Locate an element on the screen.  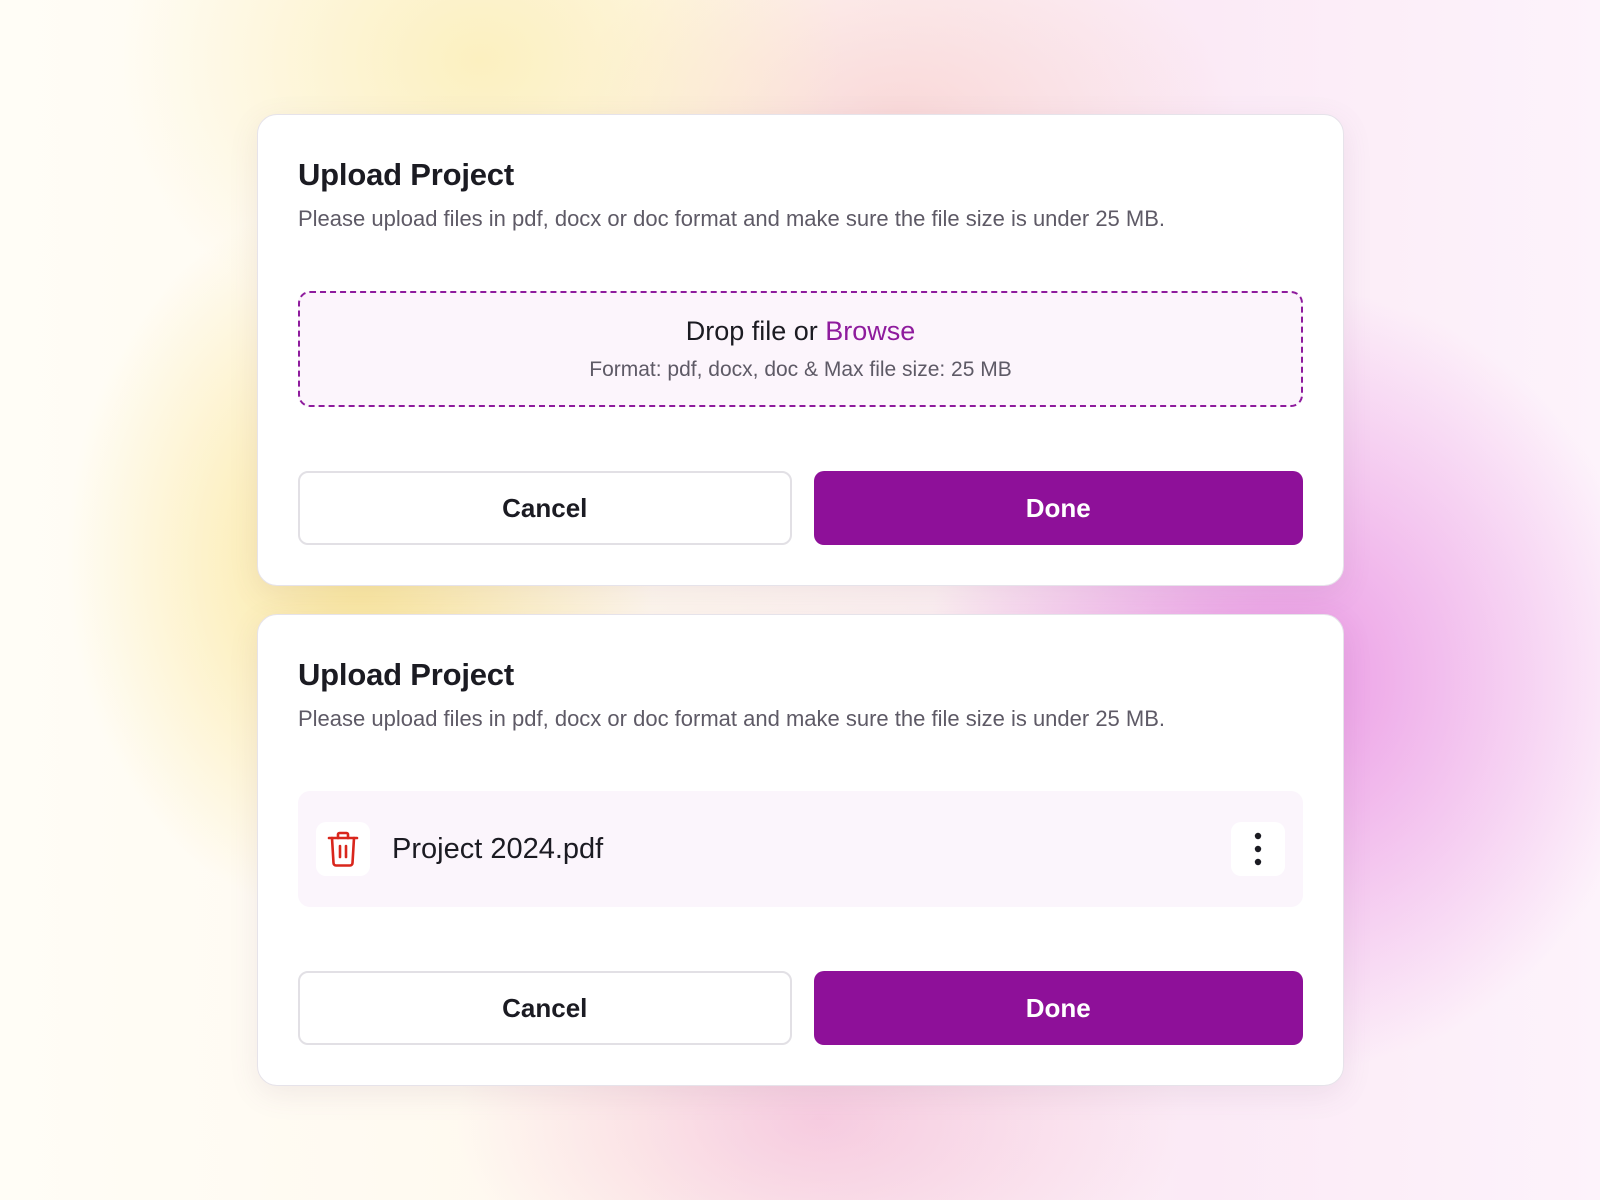
trash-icon is located at coordinates (343, 849).